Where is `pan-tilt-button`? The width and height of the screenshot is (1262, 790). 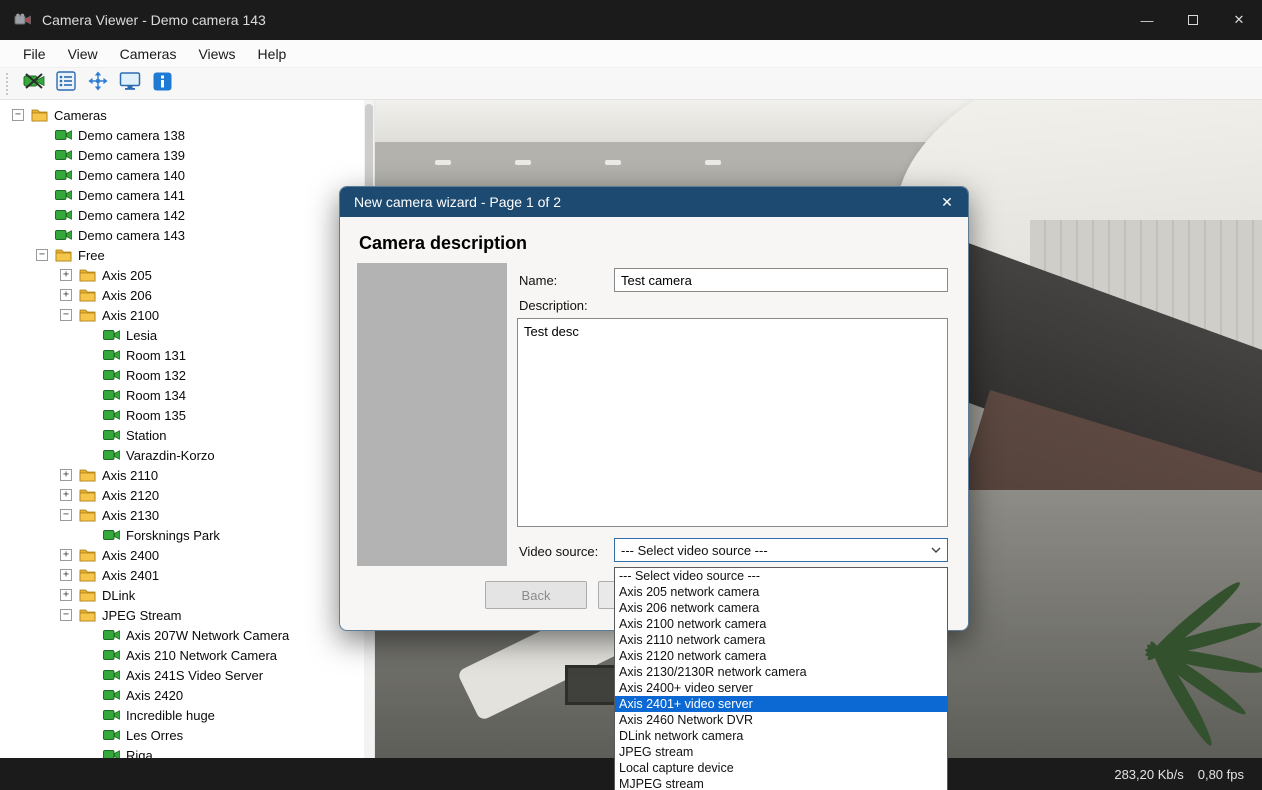 pan-tilt-button is located at coordinates (98, 84).